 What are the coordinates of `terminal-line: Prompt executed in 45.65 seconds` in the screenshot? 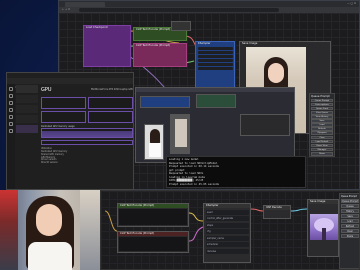 It's located at (194, 184).